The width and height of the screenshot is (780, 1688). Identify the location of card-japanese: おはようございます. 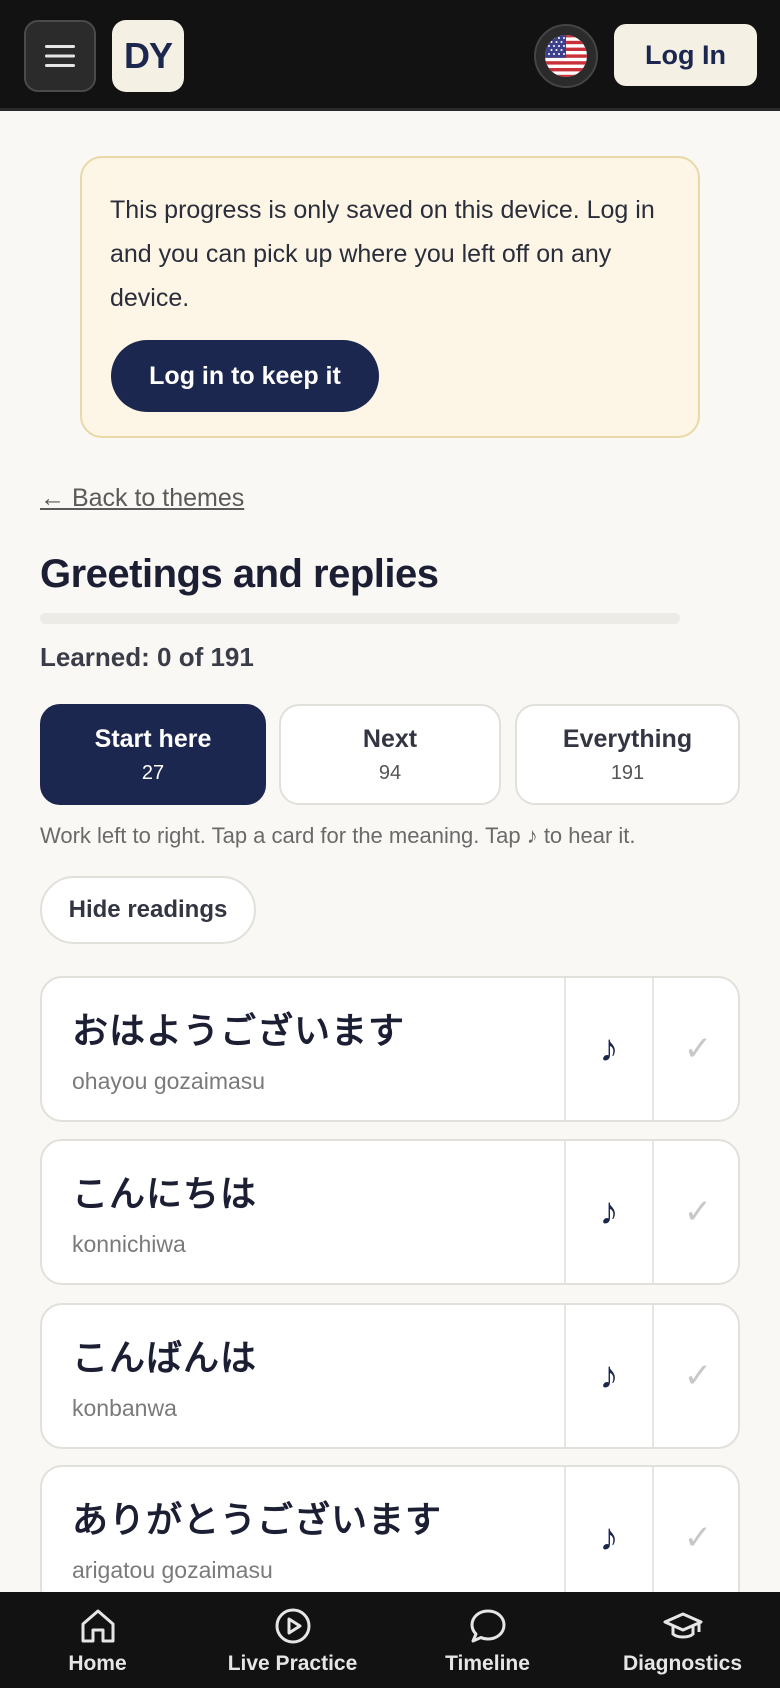
(239, 1030).